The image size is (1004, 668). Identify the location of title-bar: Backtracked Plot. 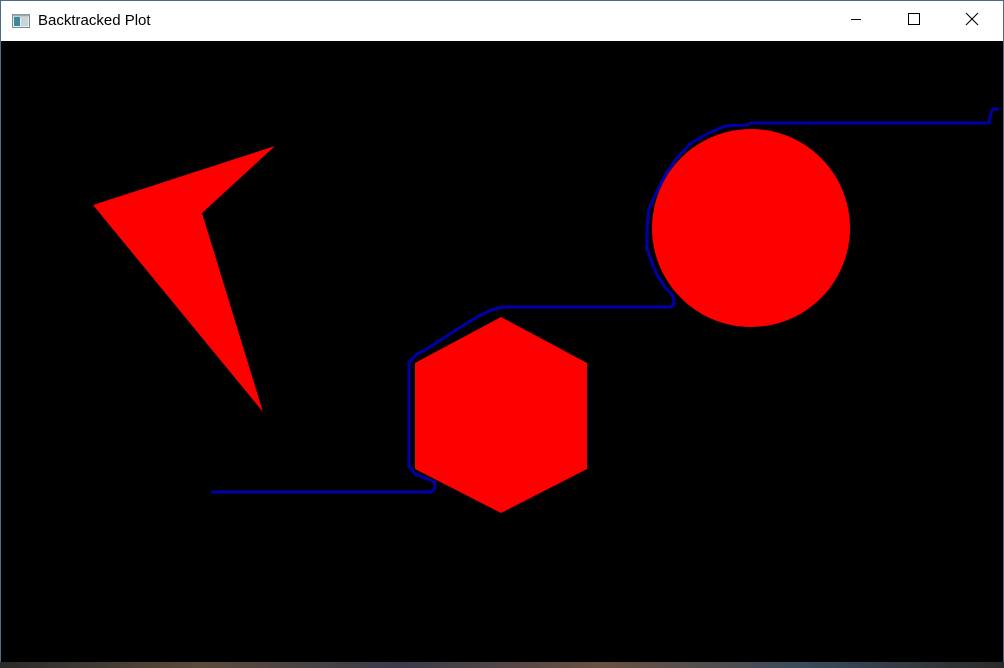
(502, 21).